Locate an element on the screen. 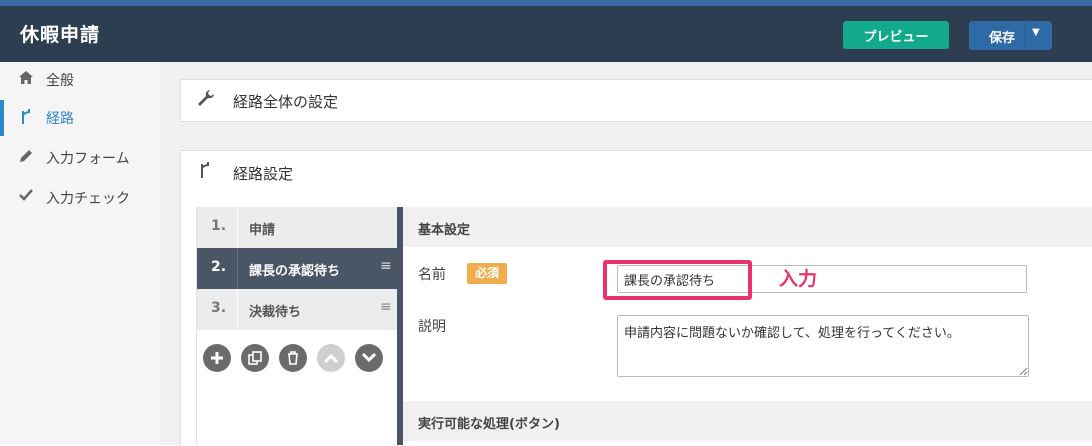 This screenshot has height=446, width=1092. description-label: 説明 is located at coordinates (432, 327).